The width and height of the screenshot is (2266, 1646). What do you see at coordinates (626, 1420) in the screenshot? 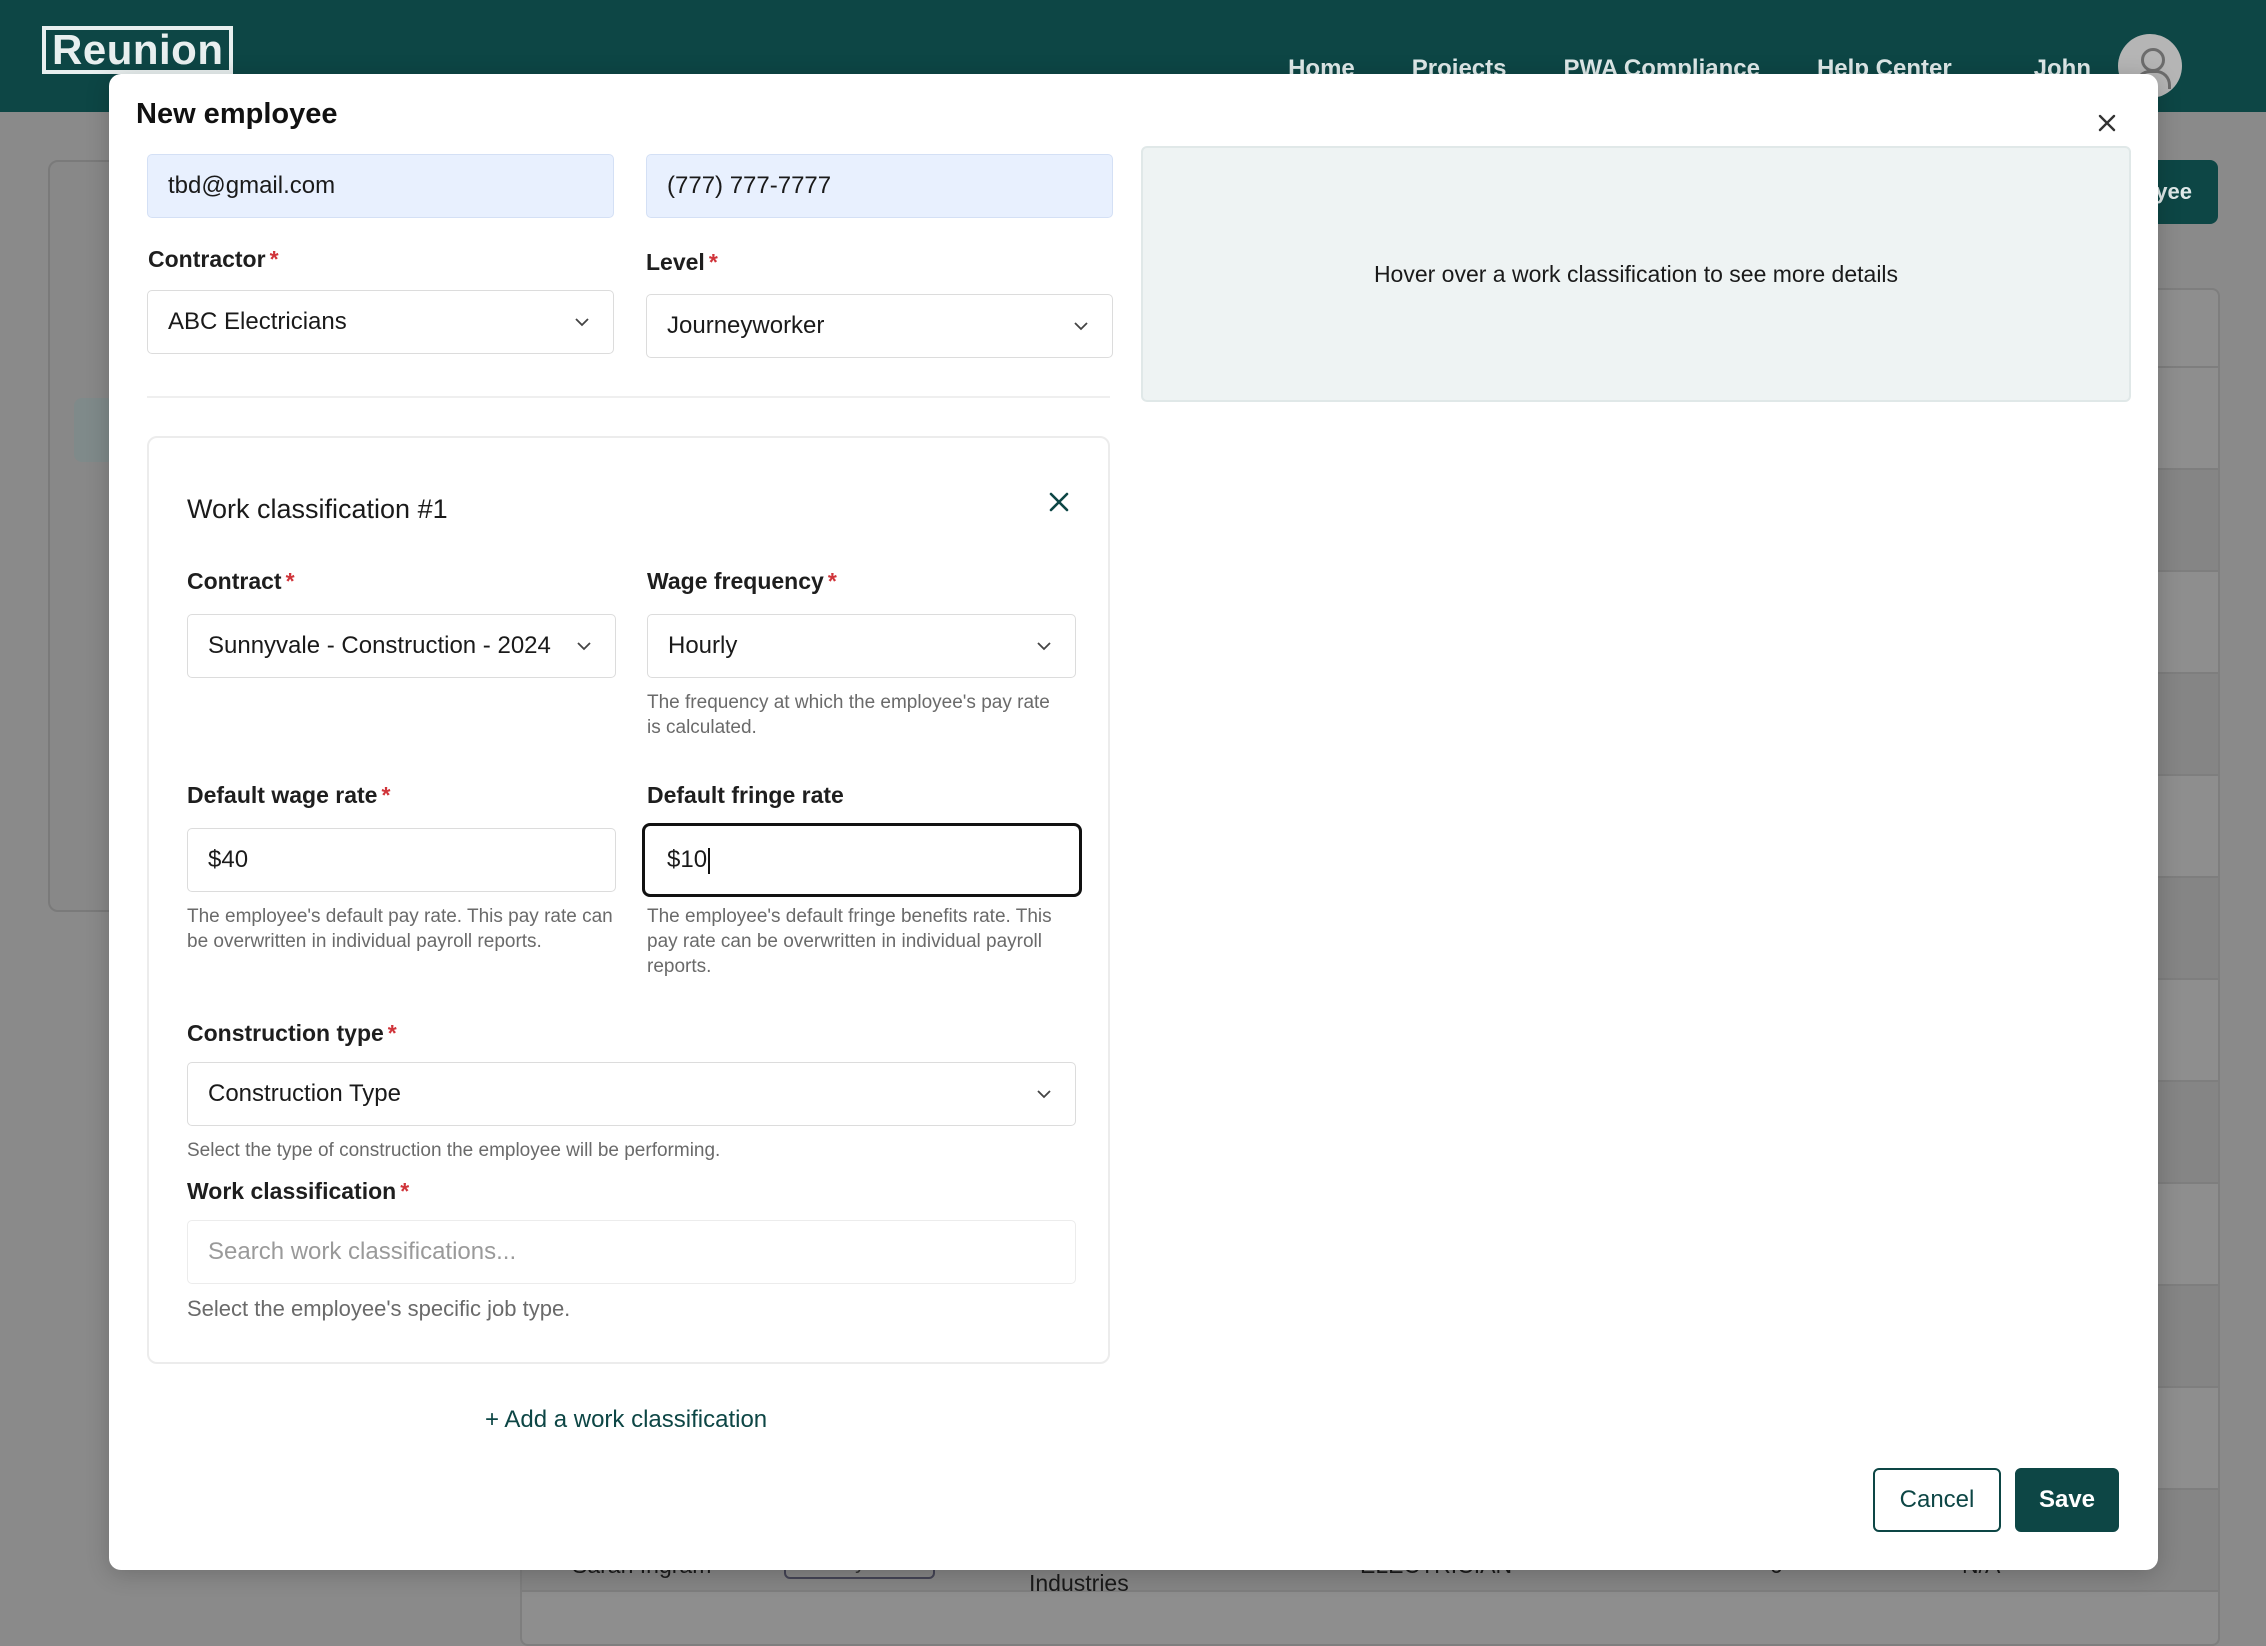
I see `add-work-classification-link: + Add a work classification` at bounding box center [626, 1420].